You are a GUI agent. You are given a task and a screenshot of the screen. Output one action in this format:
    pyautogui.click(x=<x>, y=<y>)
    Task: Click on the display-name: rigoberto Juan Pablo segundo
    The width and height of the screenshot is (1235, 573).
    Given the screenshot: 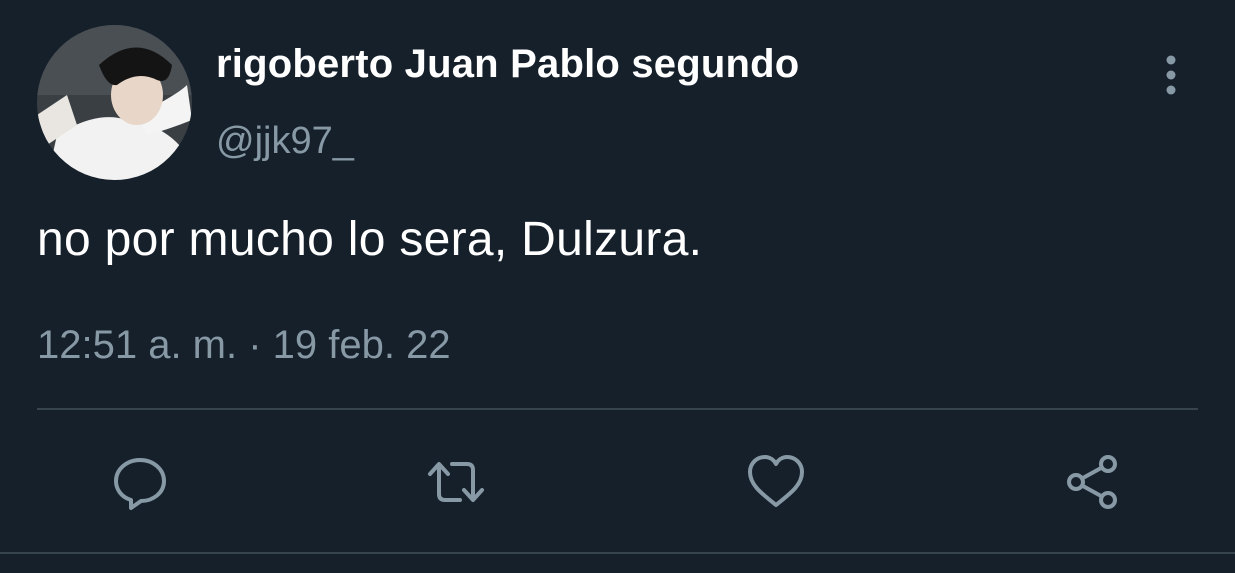 What is the action you would take?
    pyautogui.click(x=507, y=64)
    